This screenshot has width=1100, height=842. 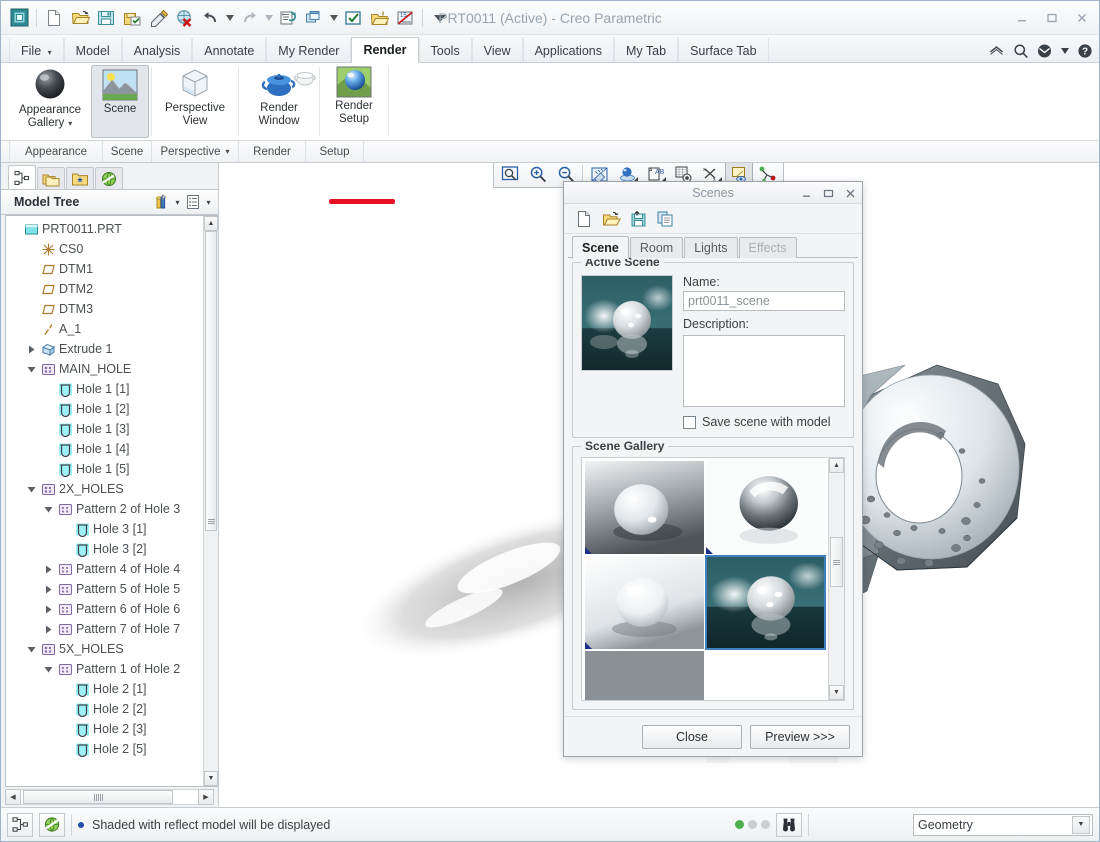 I want to click on hscroll-thumb, so click(x=98, y=797).